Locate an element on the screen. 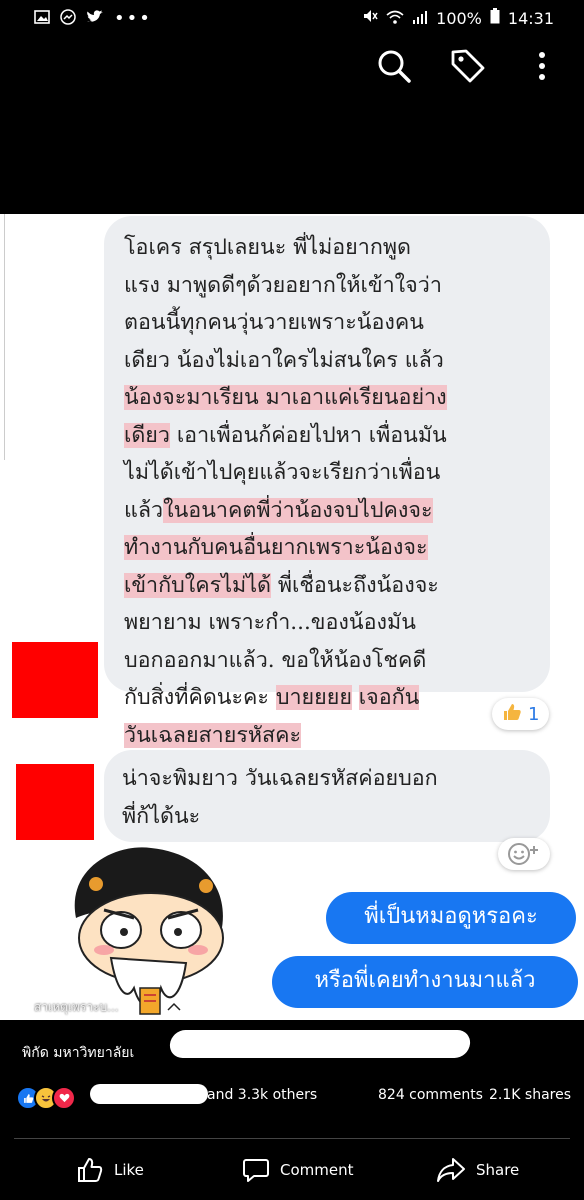  comment-button: Comment is located at coordinates (298, 1170).